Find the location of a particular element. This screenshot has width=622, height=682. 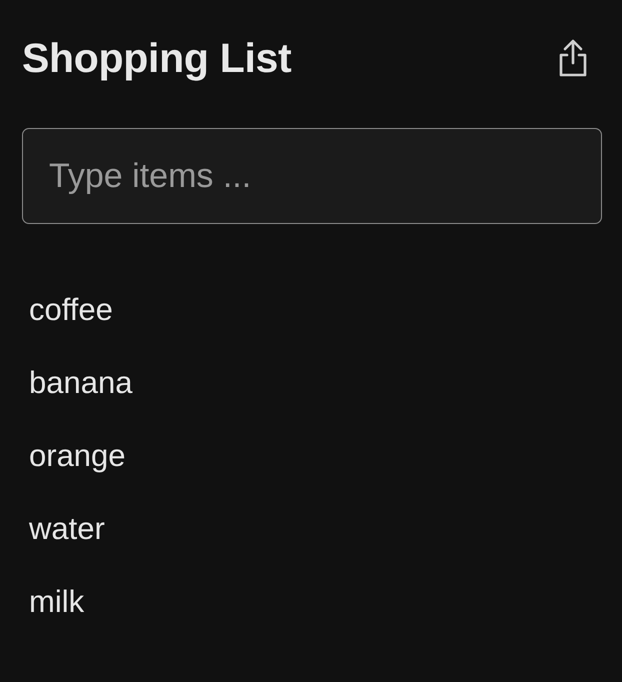

list-item: water is located at coordinates (315, 528).